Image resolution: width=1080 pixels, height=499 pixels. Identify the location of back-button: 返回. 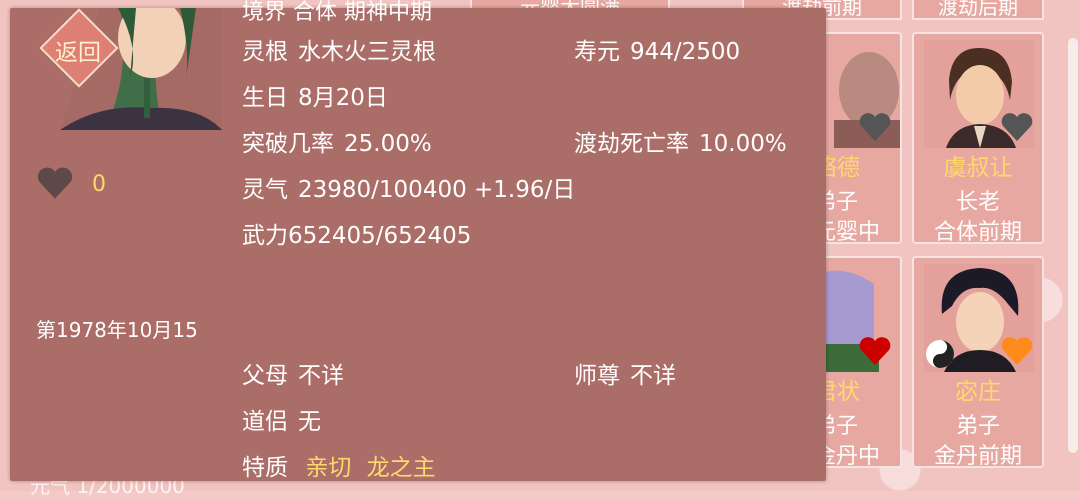
(79, 48).